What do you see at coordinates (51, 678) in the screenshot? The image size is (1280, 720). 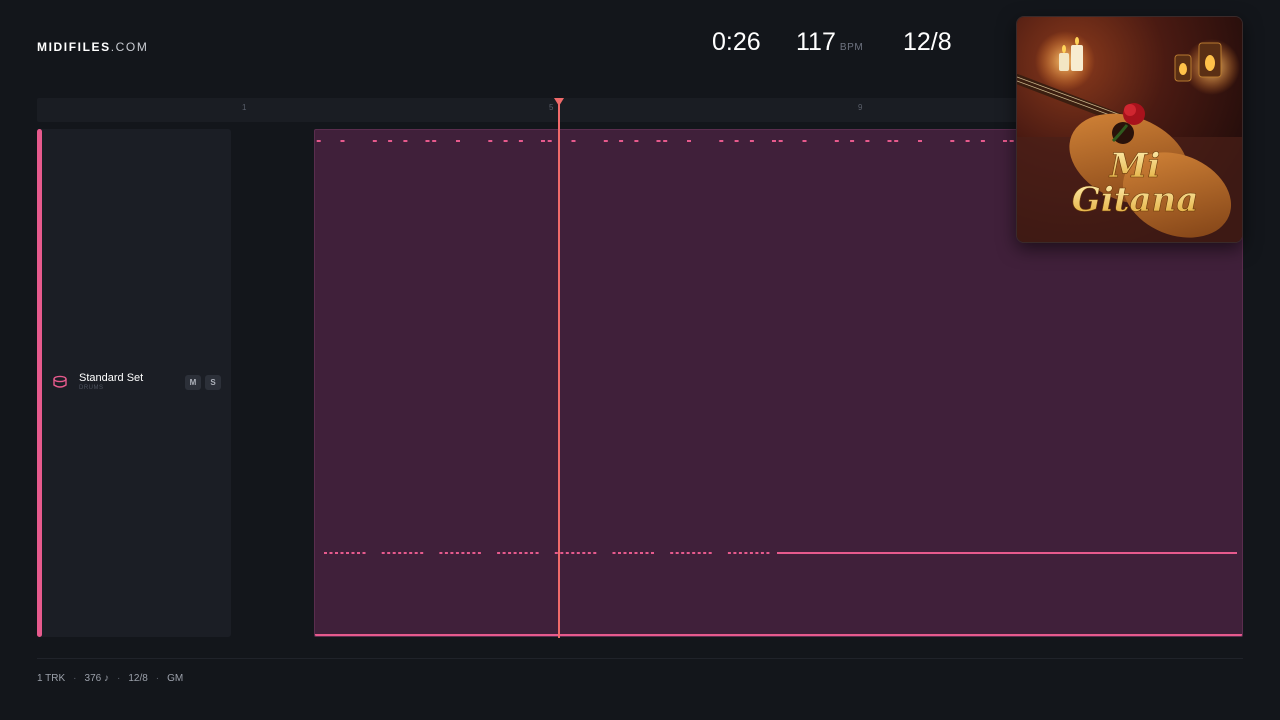 I see `track-count: 1 TRK` at bounding box center [51, 678].